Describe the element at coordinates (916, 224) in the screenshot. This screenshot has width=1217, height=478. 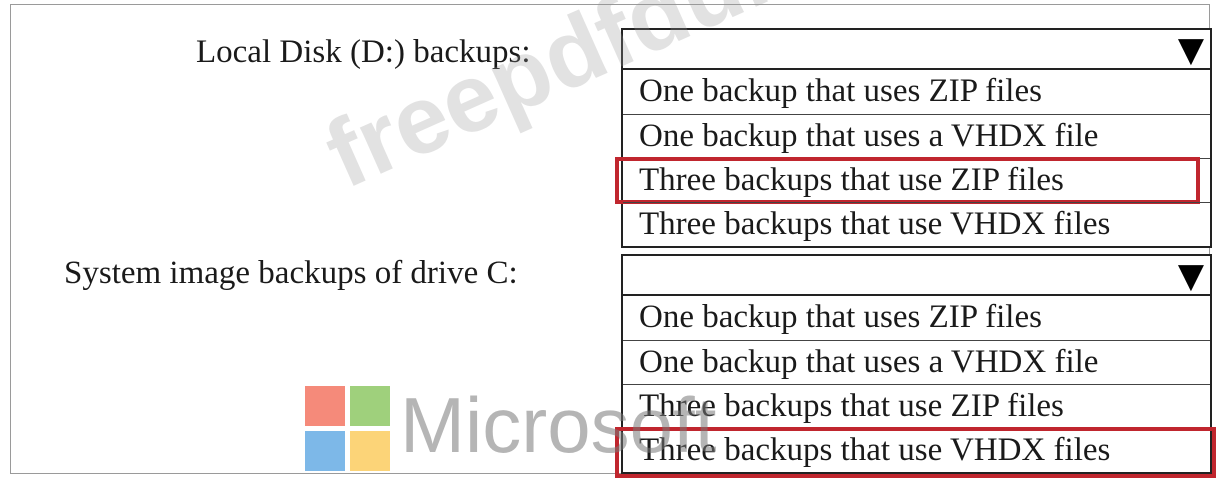
I see `option-three-vhdx: Three backups that use VHDX files` at that location.